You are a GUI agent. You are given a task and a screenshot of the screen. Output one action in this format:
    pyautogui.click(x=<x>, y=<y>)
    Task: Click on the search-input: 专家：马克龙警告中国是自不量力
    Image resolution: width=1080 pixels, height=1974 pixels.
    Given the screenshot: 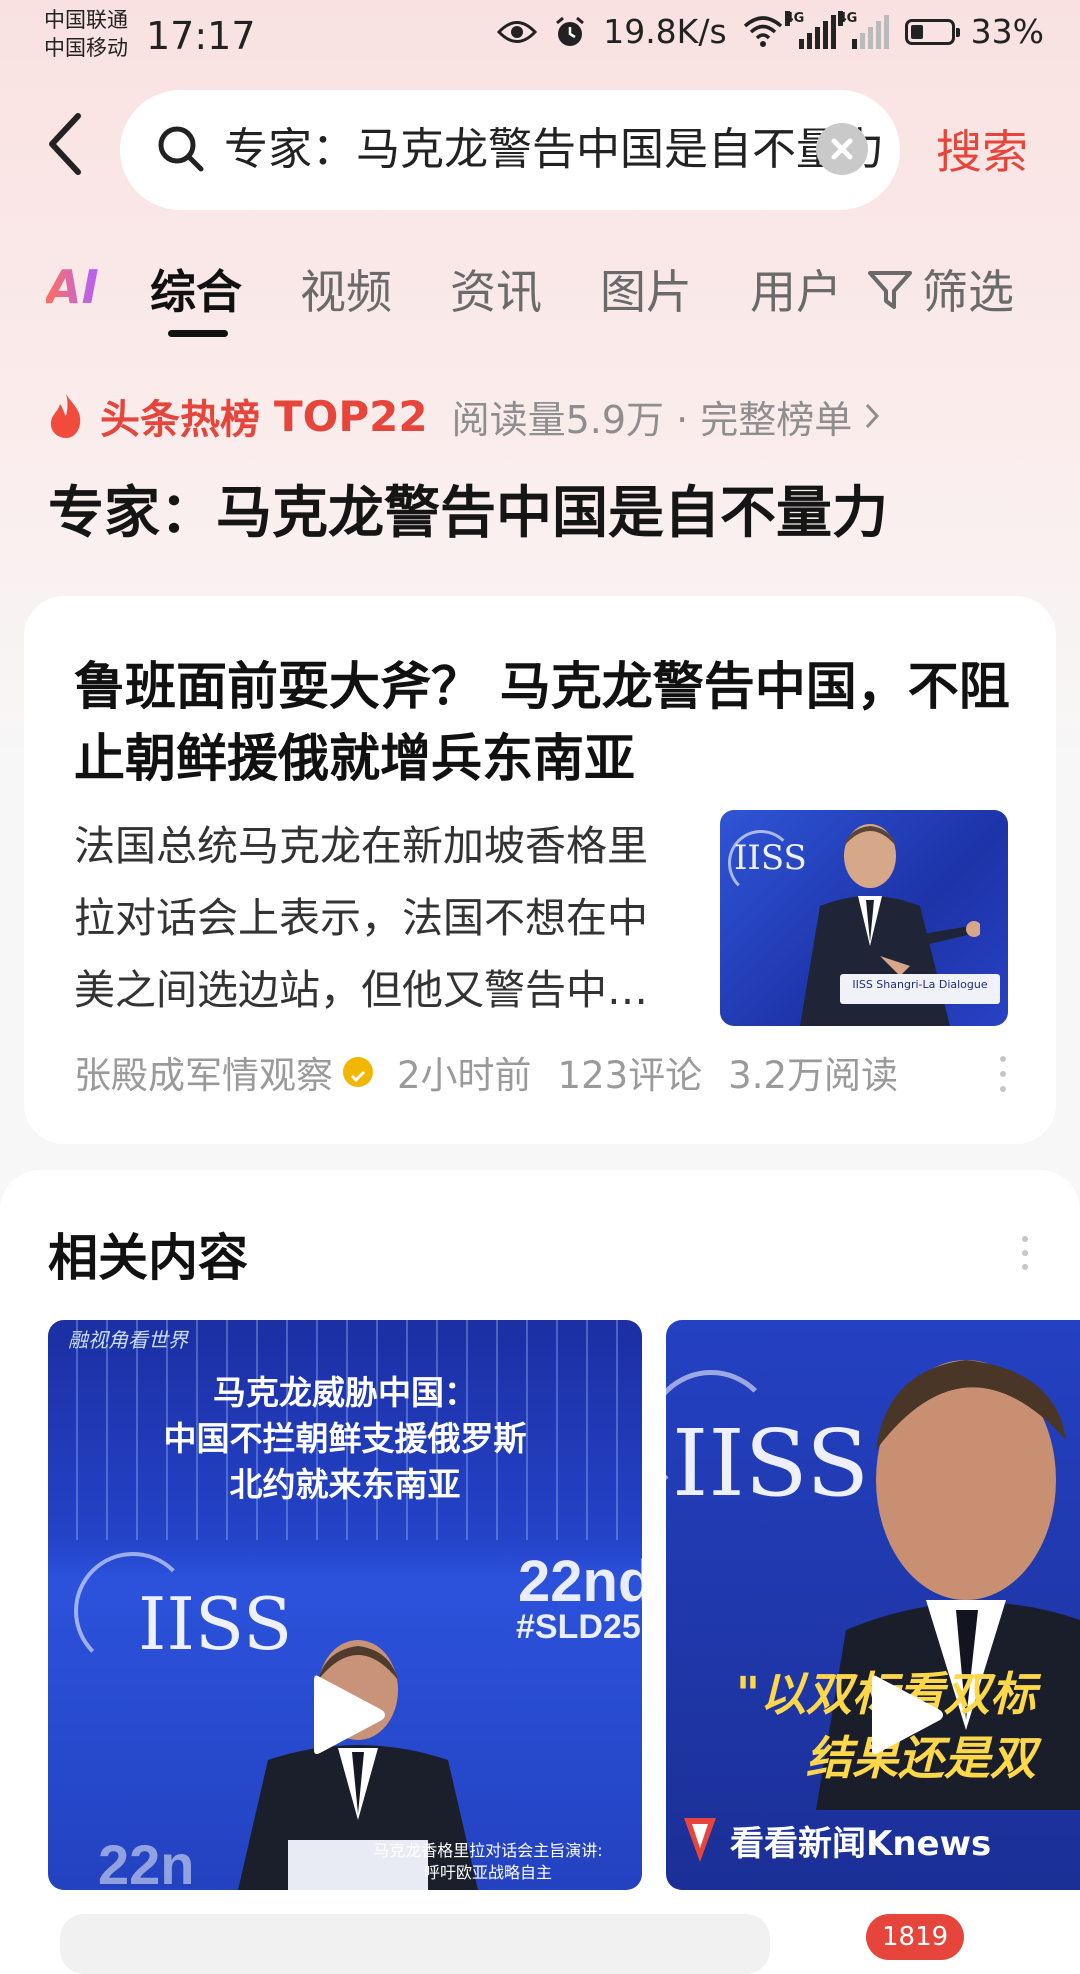 What is the action you would take?
    pyautogui.click(x=564, y=150)
    